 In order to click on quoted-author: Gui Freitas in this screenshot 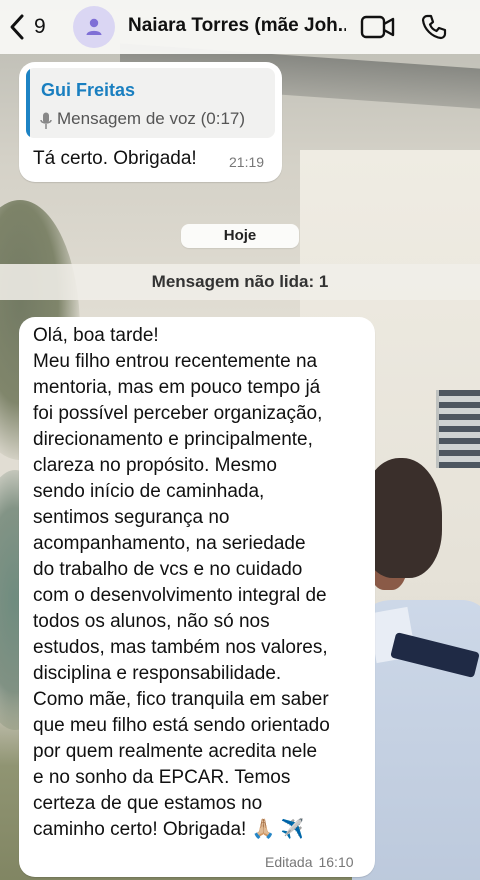, I will do `click(88, 90)`.